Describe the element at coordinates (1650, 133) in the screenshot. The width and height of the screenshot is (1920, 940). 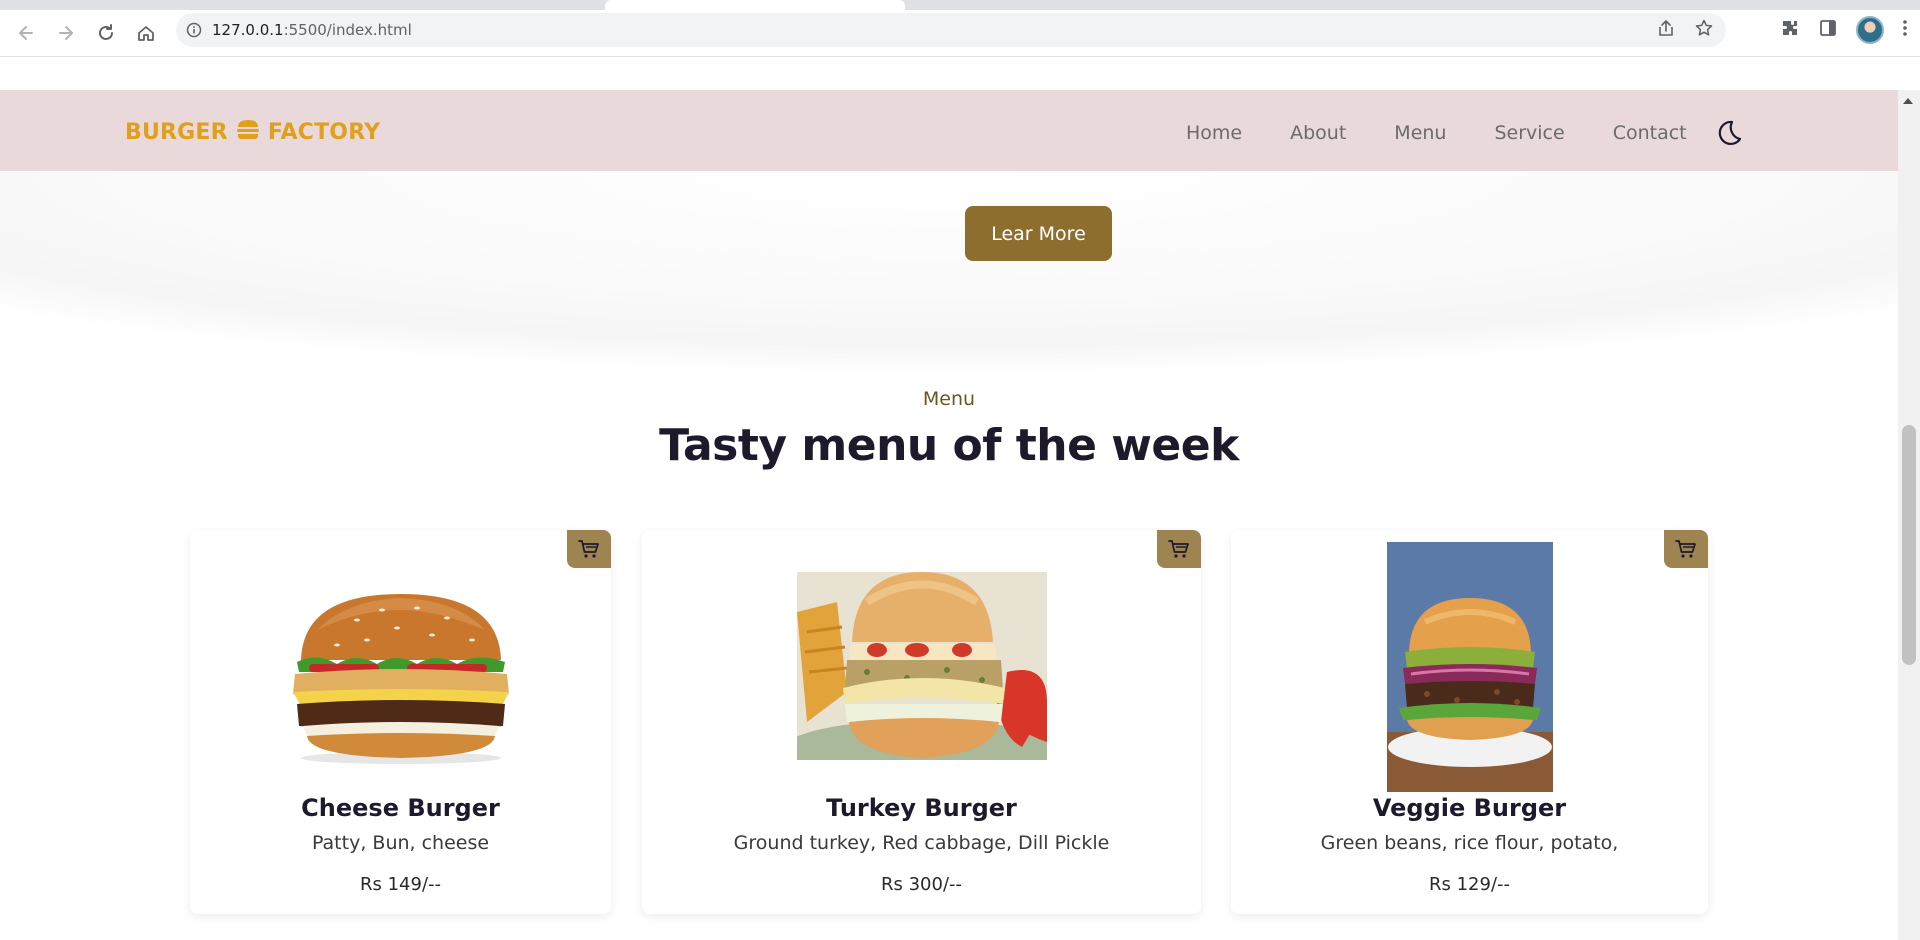
I see `nav-contact: Contact` at that location.